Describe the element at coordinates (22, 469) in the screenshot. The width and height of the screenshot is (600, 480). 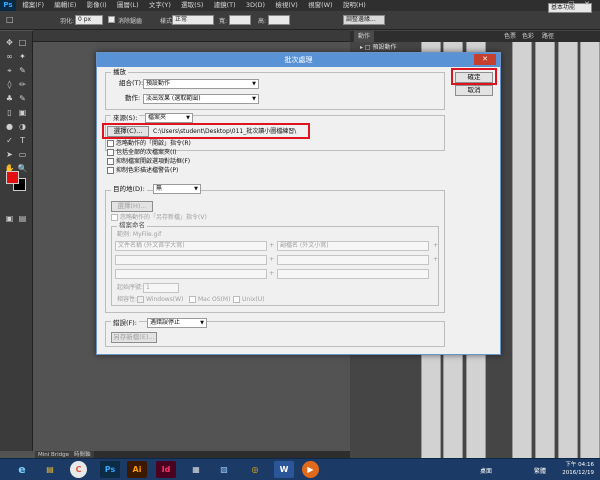
I see `ie-icon: e` at that location.